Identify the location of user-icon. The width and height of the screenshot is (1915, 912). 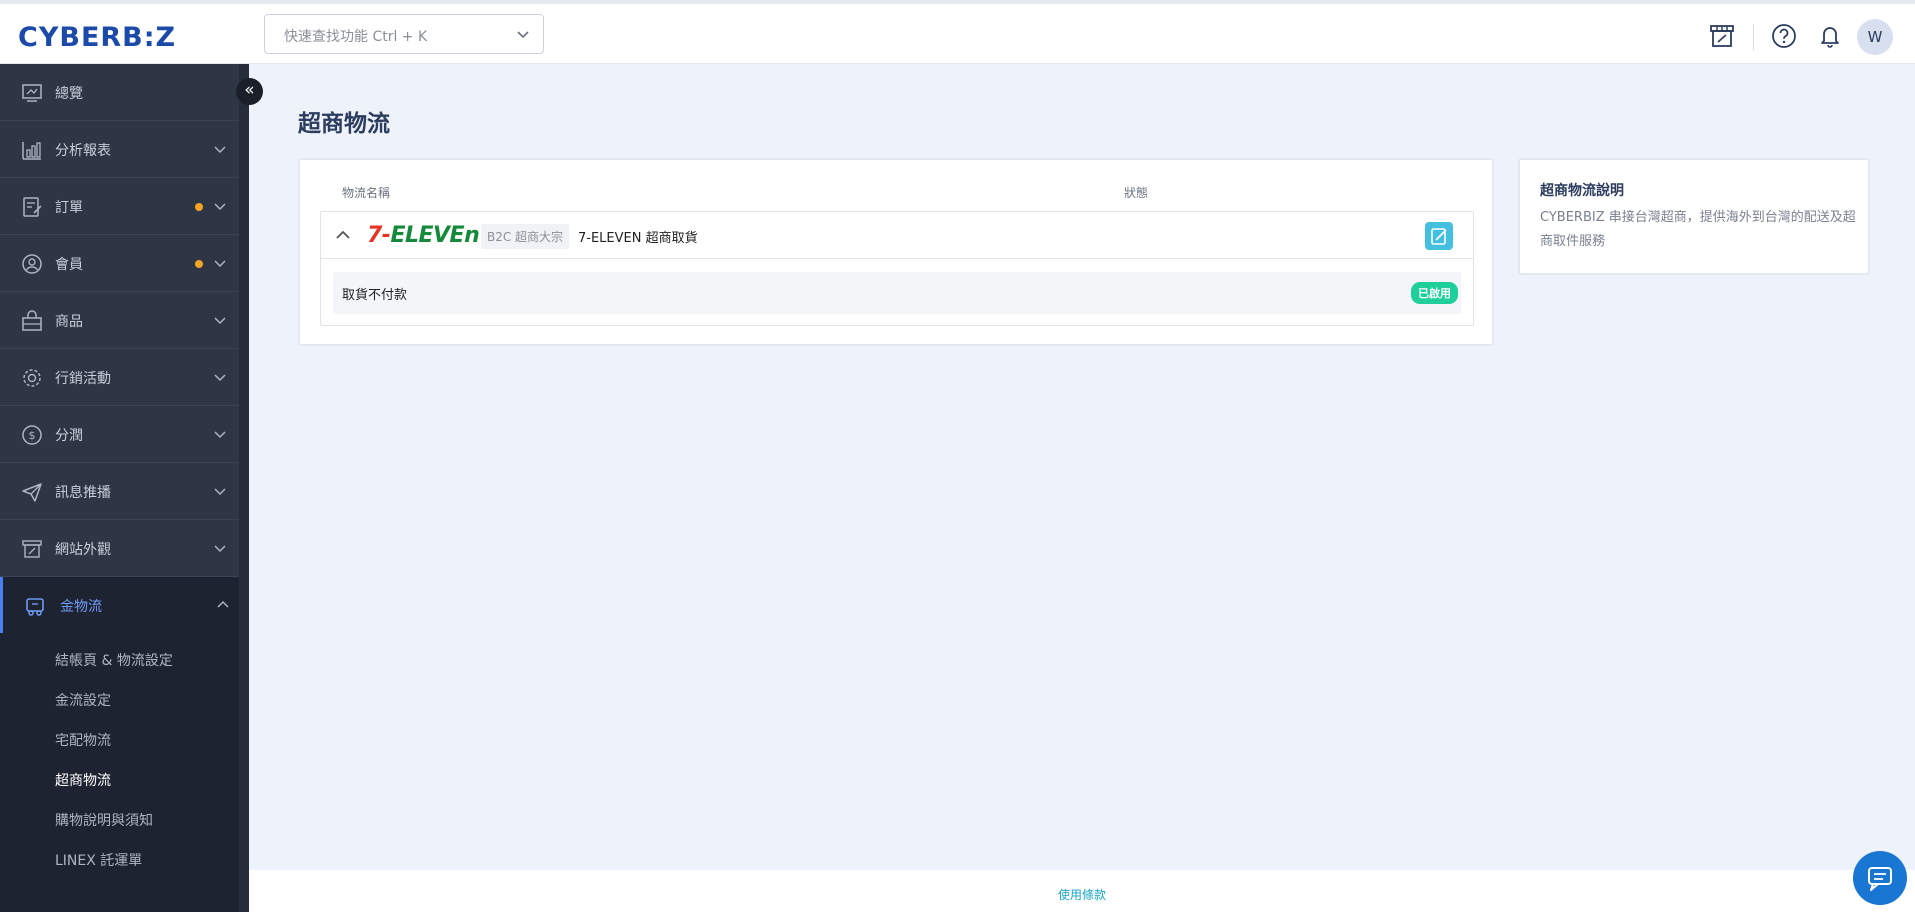
(32, 264).